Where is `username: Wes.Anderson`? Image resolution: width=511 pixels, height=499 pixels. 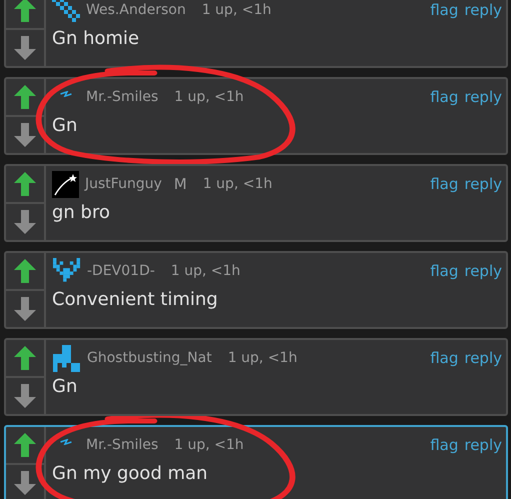 username: Wes.Anderson is located at coordinates (136, 10).